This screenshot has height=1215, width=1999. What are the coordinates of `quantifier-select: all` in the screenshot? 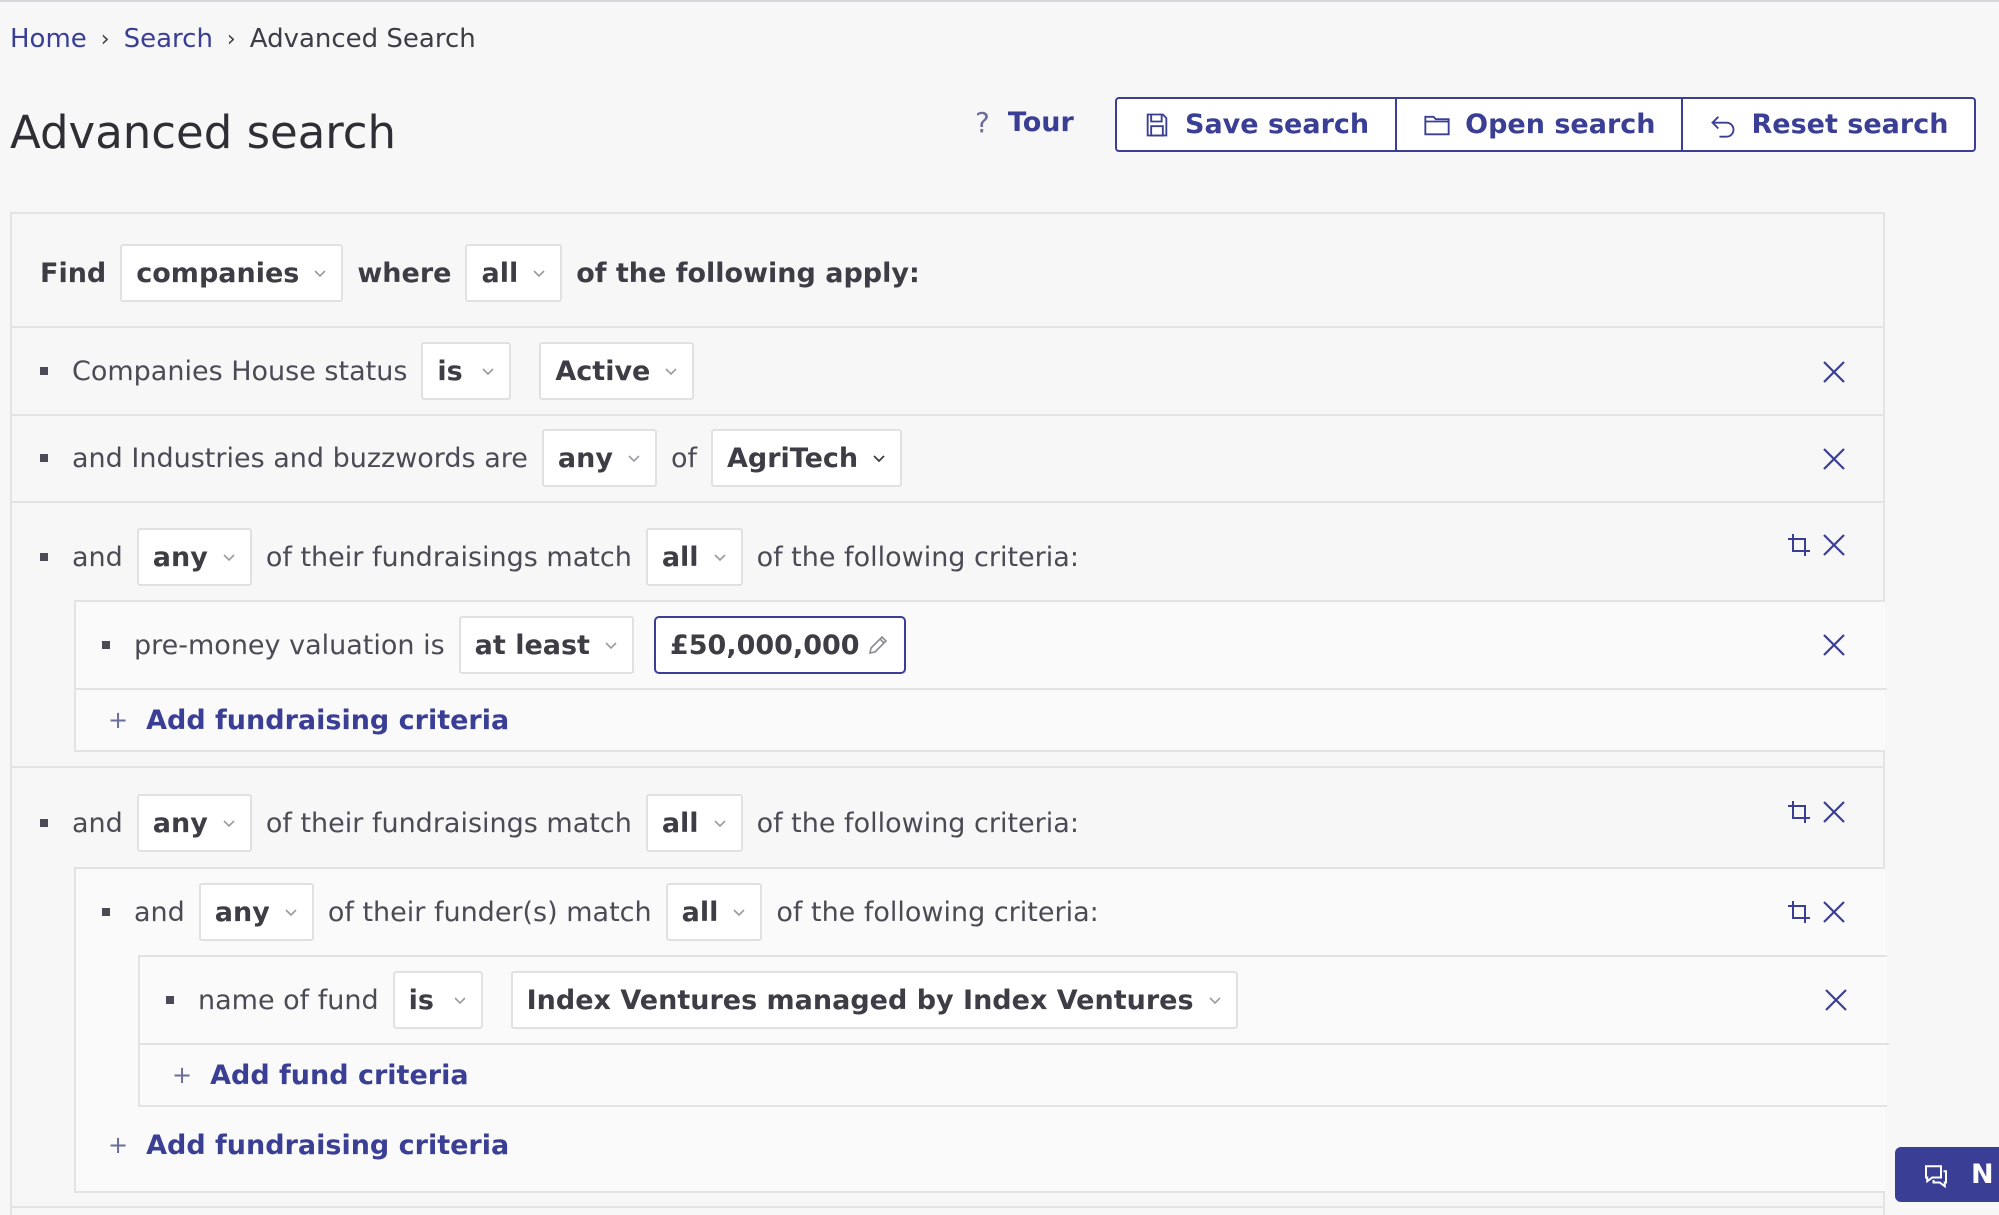 It's located at (514, 273).